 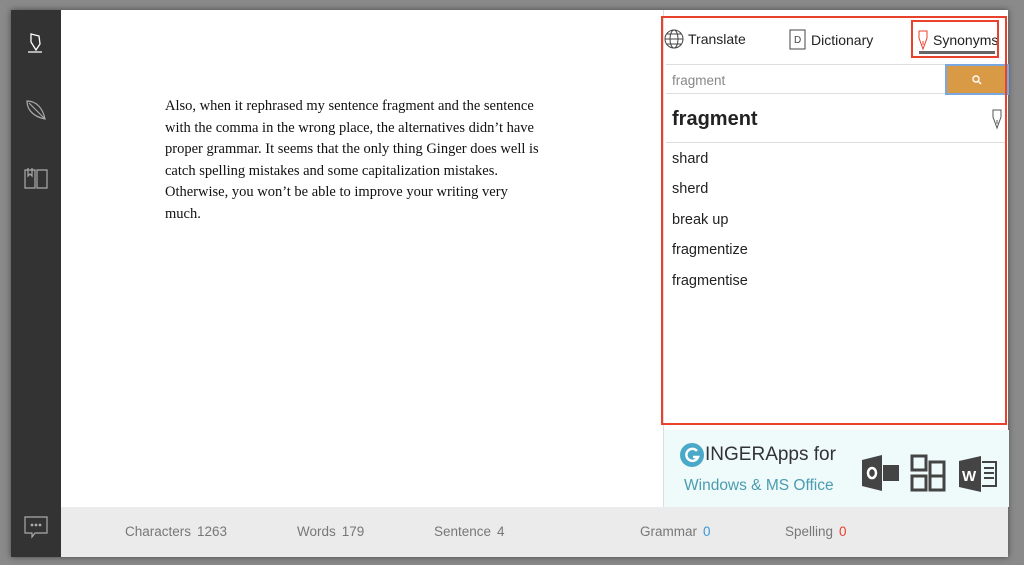 What do you see at coordinates (978, 474) in the screenshot?
I see `word-icon: W` at bounding box center [978, 474].